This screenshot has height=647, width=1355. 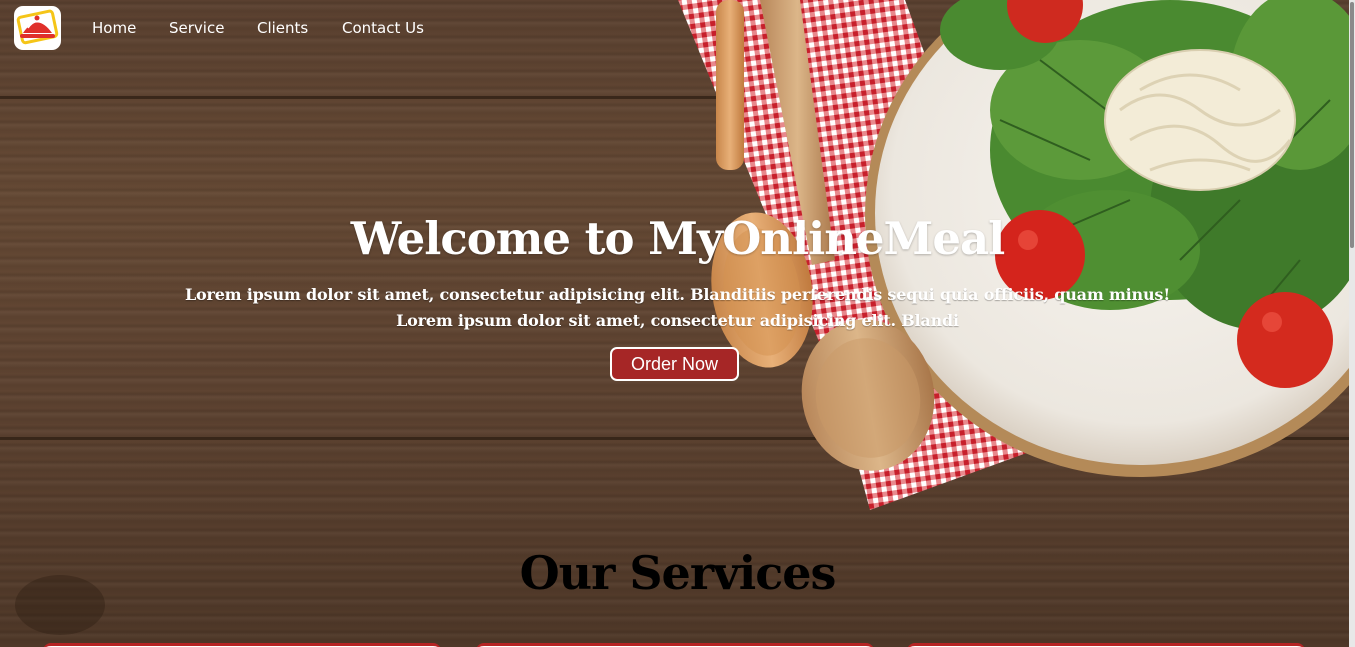 What do you see at coordinates (678, 238) in the screenshot?
I see `hero-title: Welcome to MyOnlineMeal` at bounding box center [678, 238].